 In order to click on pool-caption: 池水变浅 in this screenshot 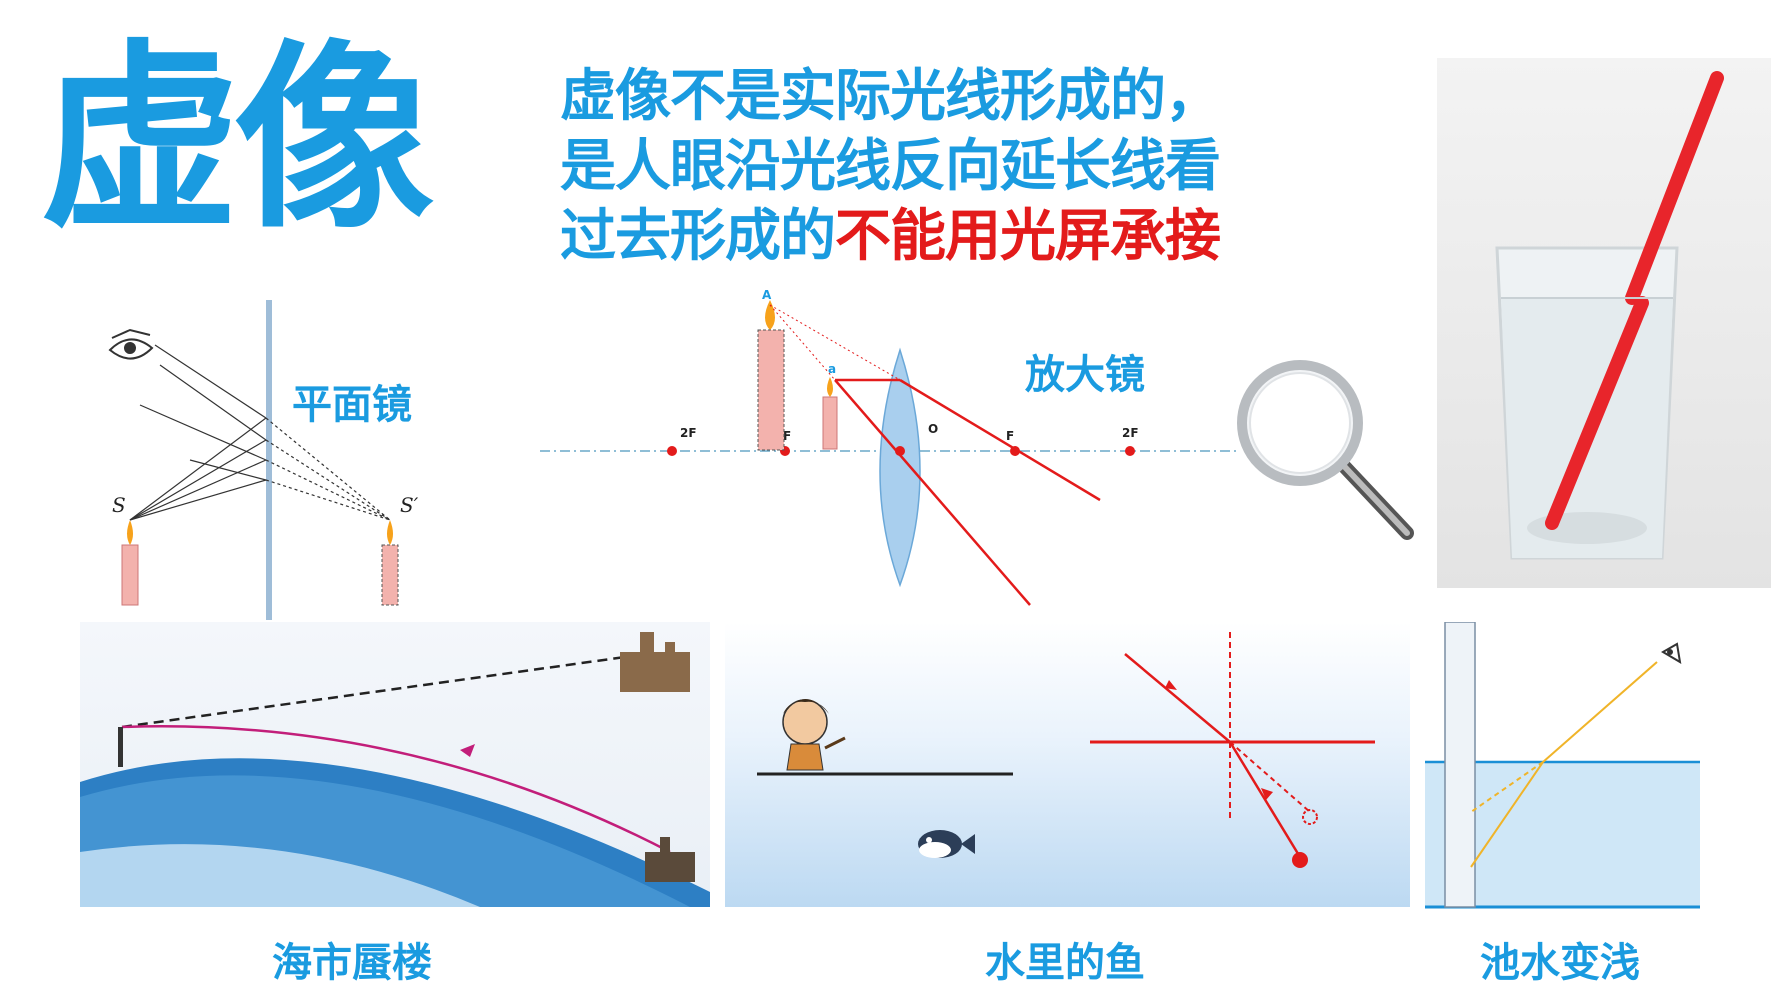, I will do `click(1560, 963)`.